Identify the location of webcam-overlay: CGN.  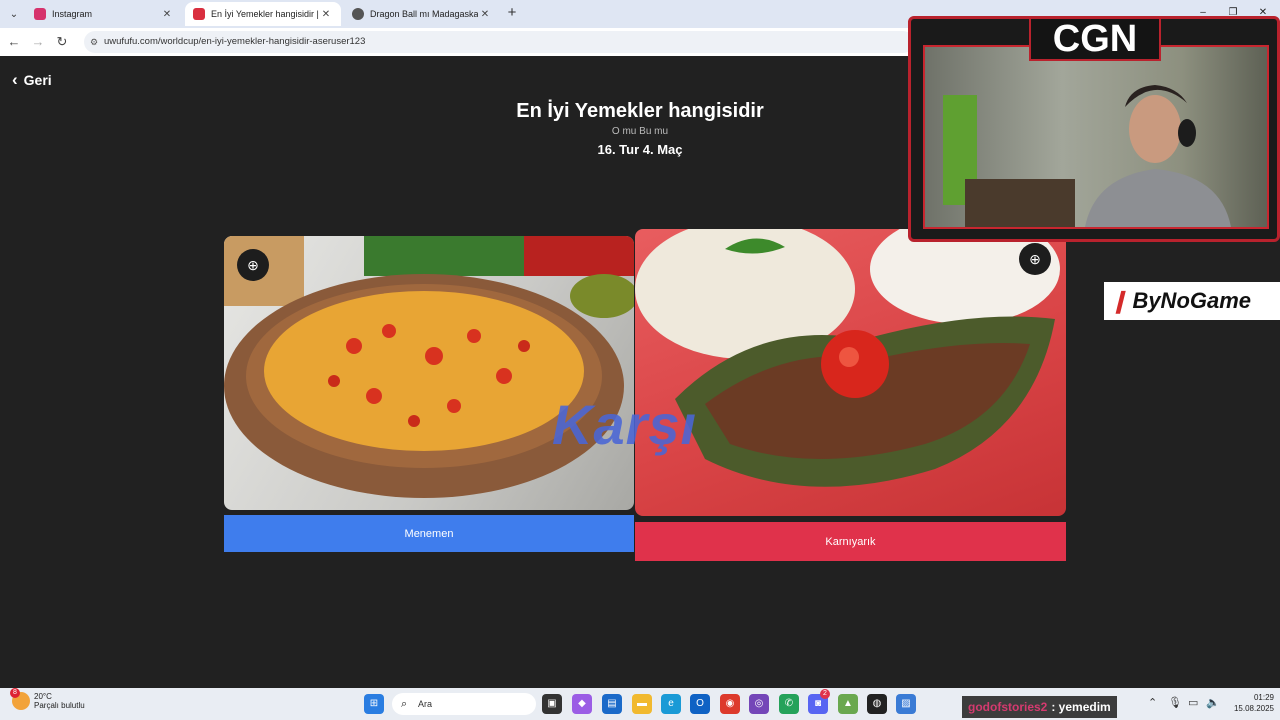
(1094, 129).